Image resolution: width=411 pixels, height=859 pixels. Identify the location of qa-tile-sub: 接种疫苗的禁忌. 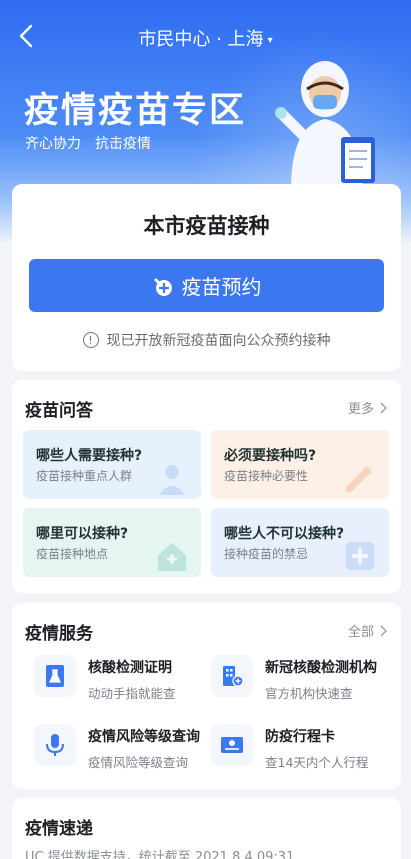
(266, 554).